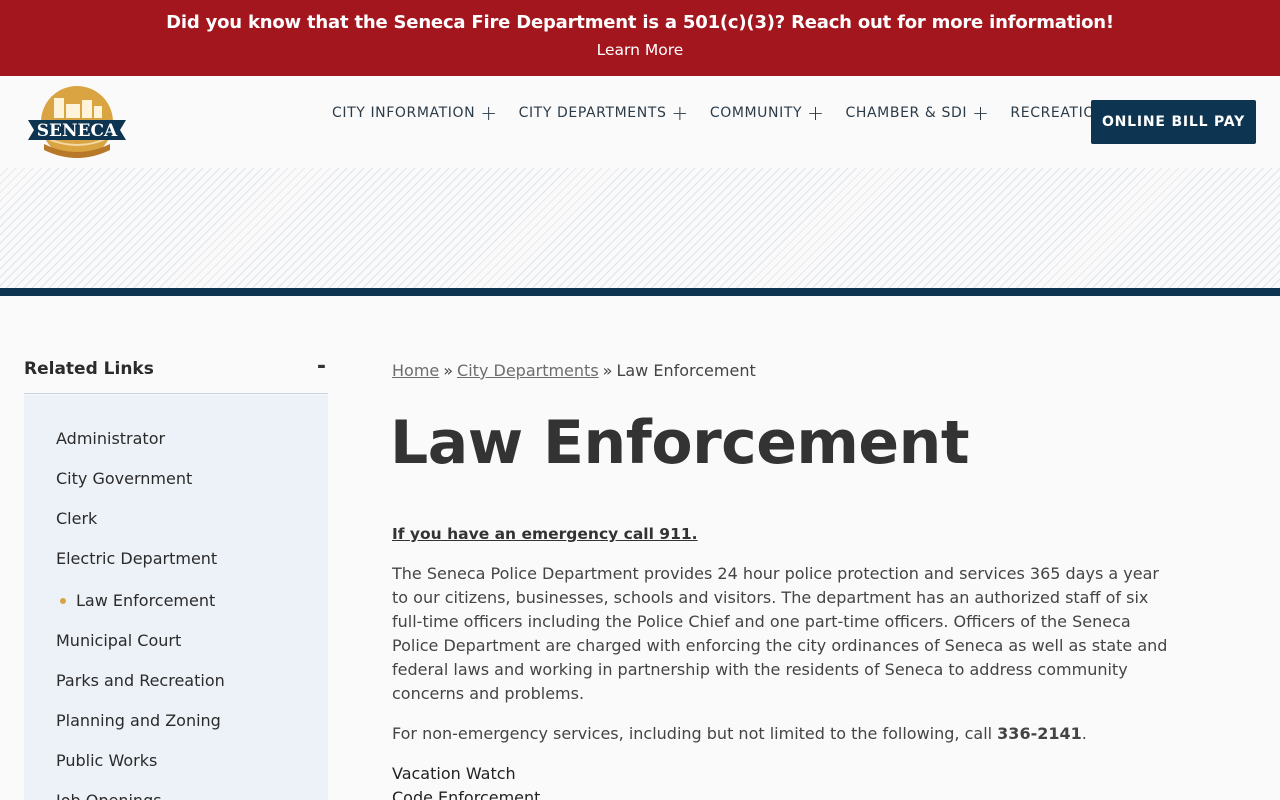 The height and width of the screenshot is (800, 1280). What do you see at coordinates (592, 113) in the screenshot?
I see `nav-label: CITY DEPARTMENTS` at bounding box center [592, 113].